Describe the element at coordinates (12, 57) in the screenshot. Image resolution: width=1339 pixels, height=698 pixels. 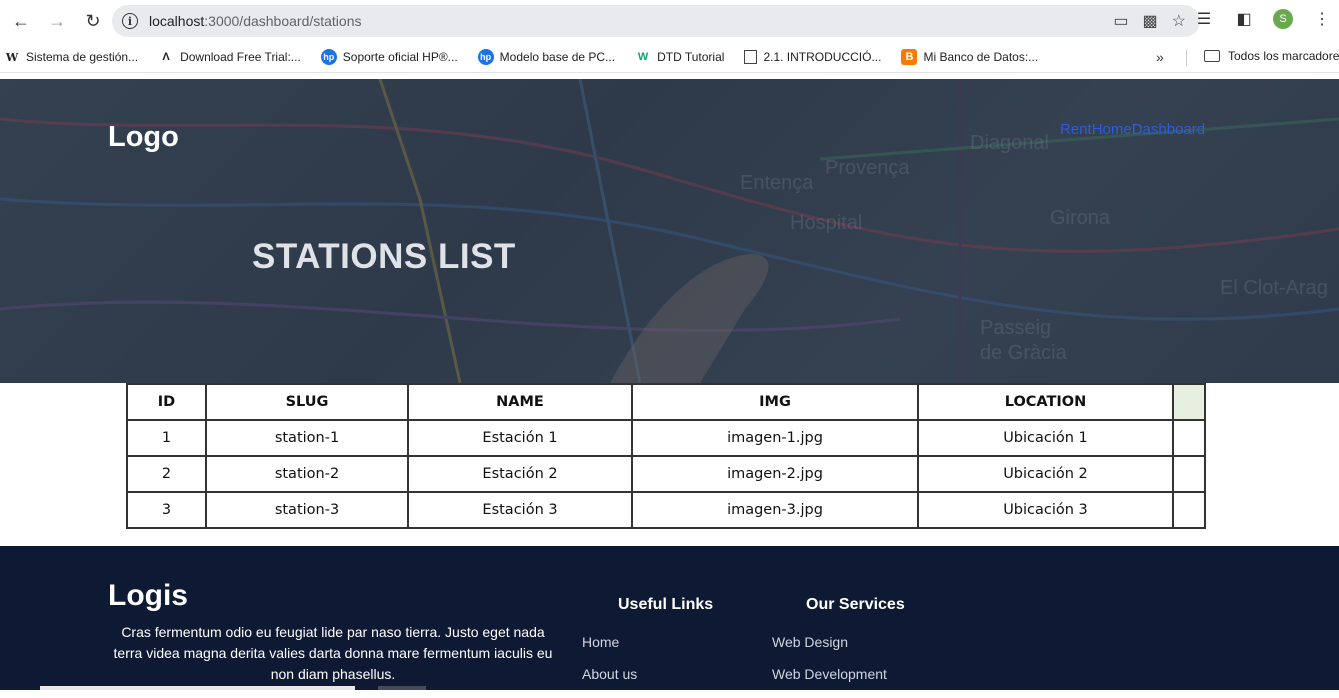
I see `wikipedia-icon: W` at that location.